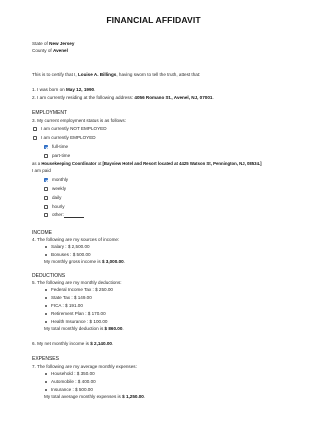  I want to click on deductions-total: My total monthly deduction is $ 860.00., so click(84, 328).